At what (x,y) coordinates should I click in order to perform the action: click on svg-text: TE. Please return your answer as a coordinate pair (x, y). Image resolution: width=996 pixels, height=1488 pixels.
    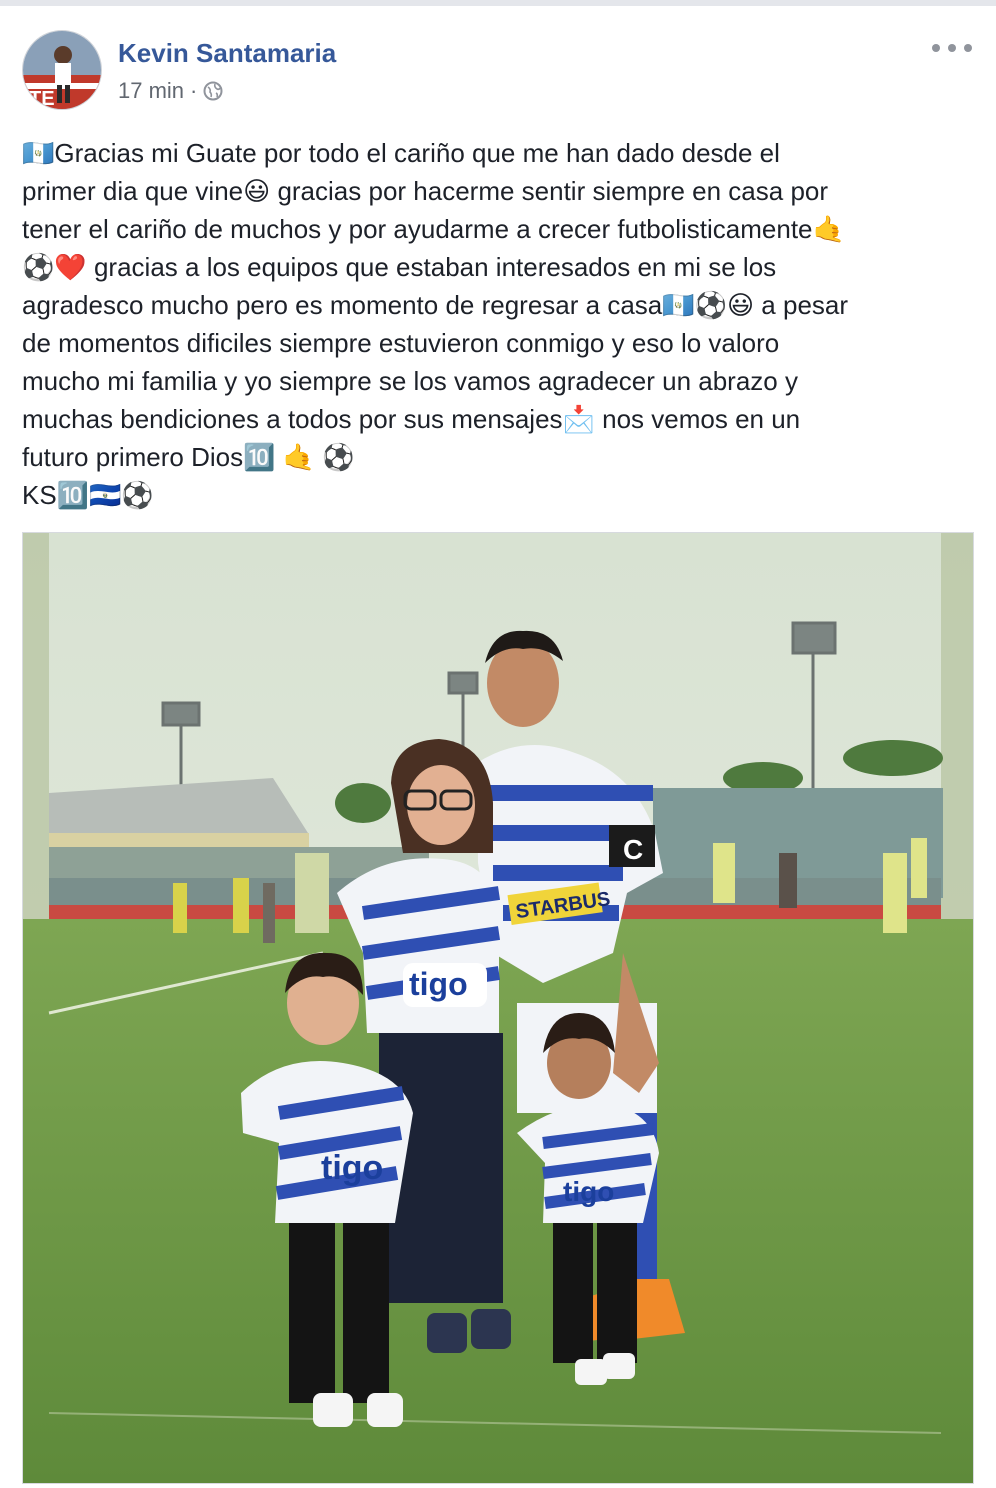
    Looking at the image, I should click on (42, 99).